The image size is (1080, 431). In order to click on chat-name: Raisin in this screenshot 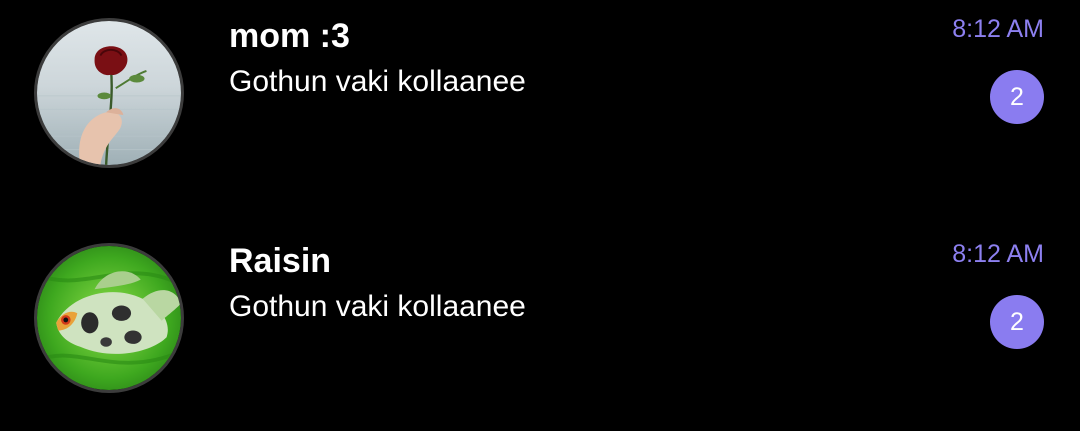, I will do `click(280, 261)`.